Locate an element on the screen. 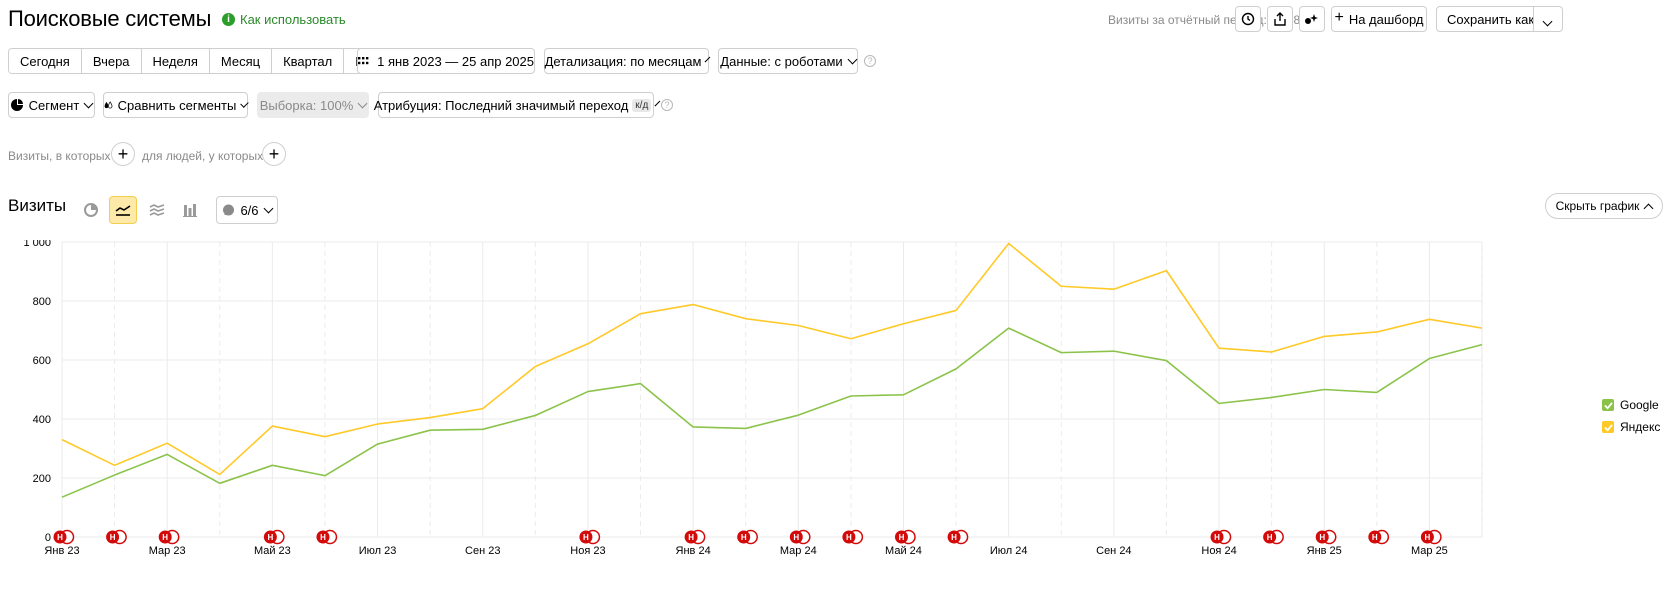 This screenshot has height=608, width=1673. clock-icon is located at coordinates (1248, 19).